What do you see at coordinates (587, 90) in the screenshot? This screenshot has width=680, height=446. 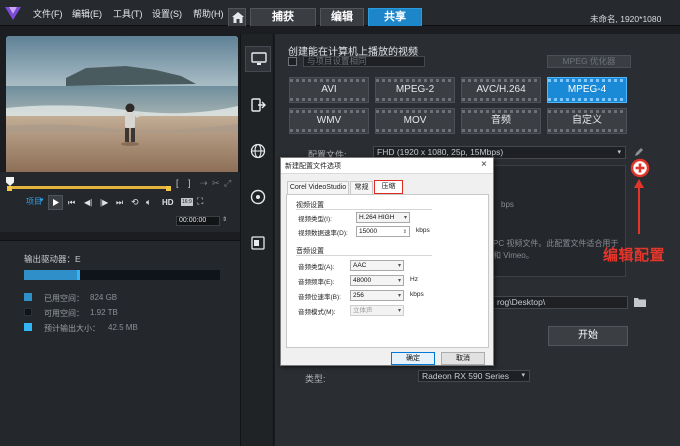 I see `format-mpeg4: MPEG-4` at bounding box center [587, 90].